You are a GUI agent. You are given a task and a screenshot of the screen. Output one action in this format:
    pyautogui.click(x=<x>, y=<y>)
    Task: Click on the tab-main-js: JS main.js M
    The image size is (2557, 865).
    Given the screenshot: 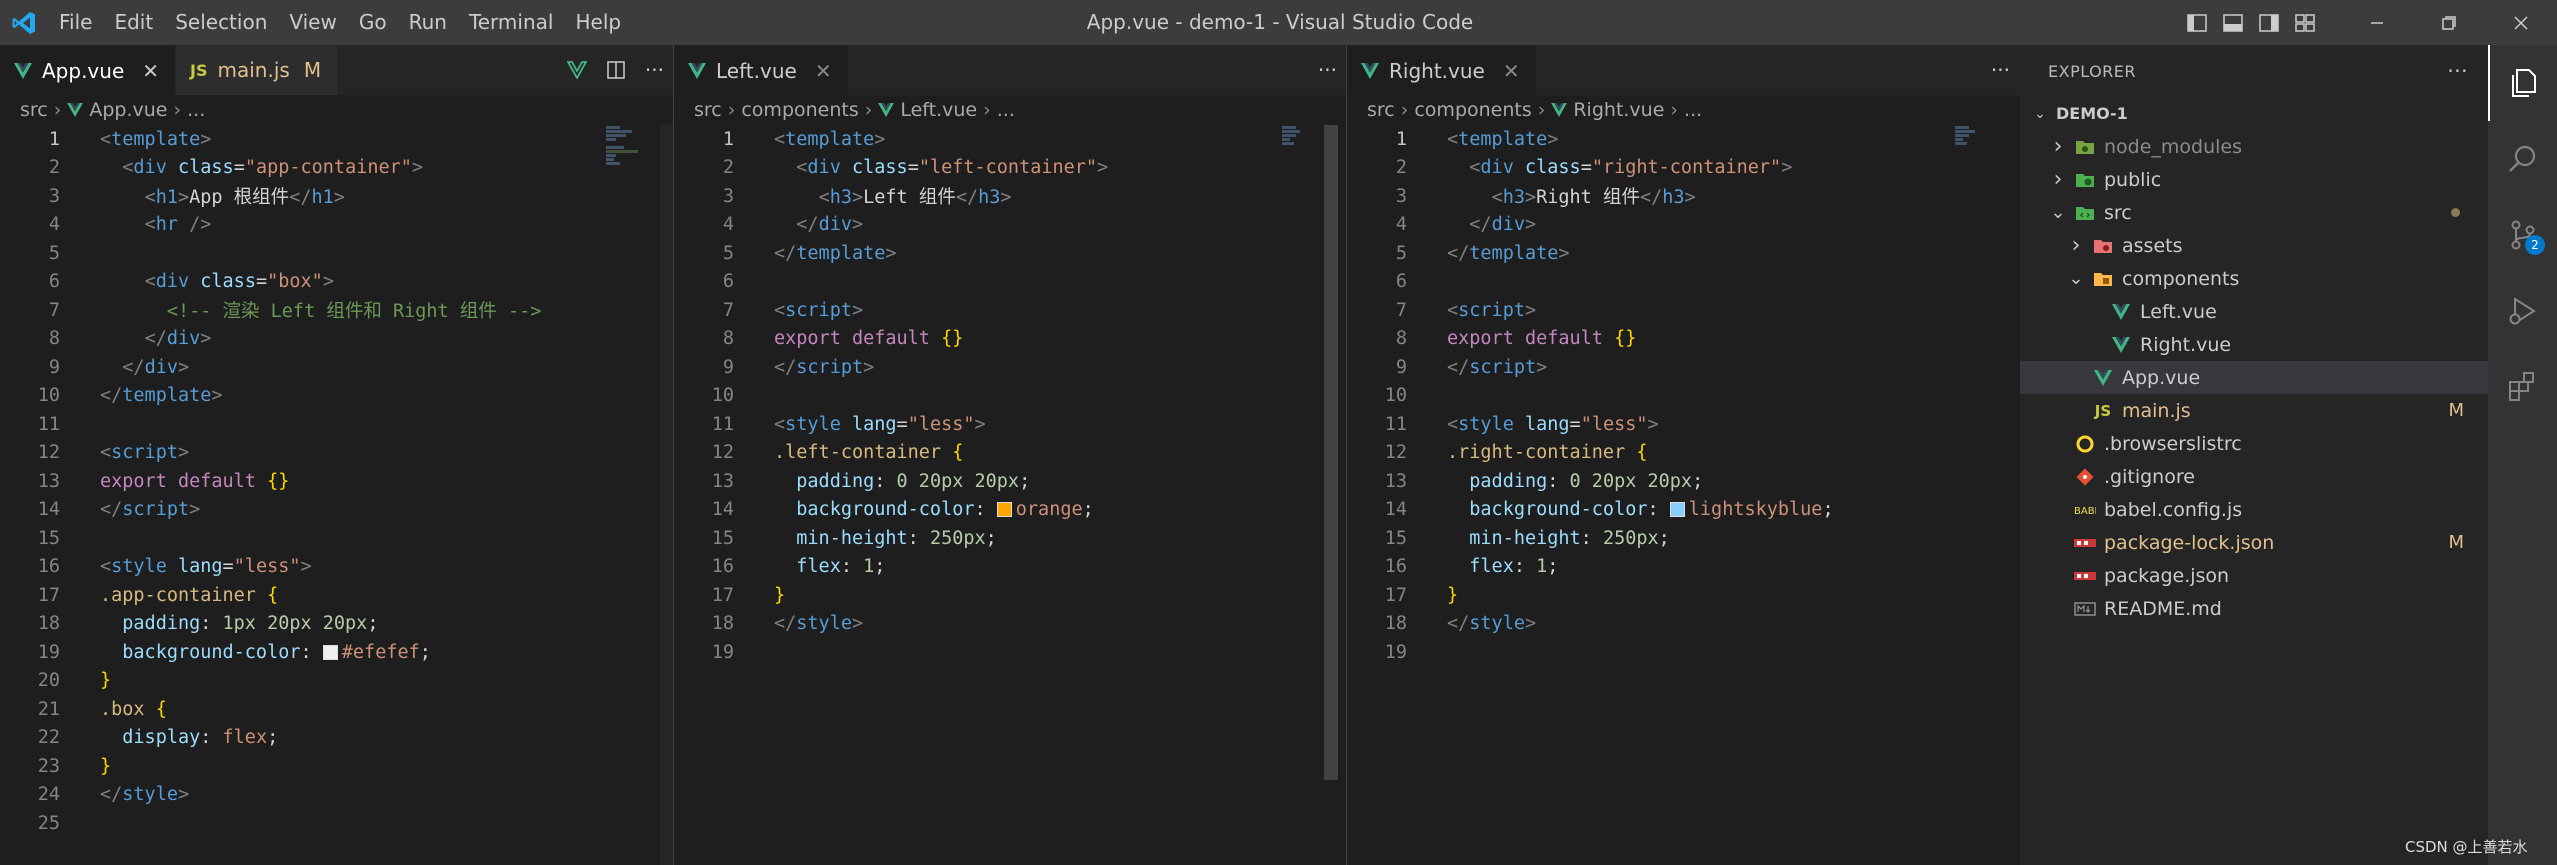 What is the action you would take?
    pyautogui.click(x=257, y=70)
    